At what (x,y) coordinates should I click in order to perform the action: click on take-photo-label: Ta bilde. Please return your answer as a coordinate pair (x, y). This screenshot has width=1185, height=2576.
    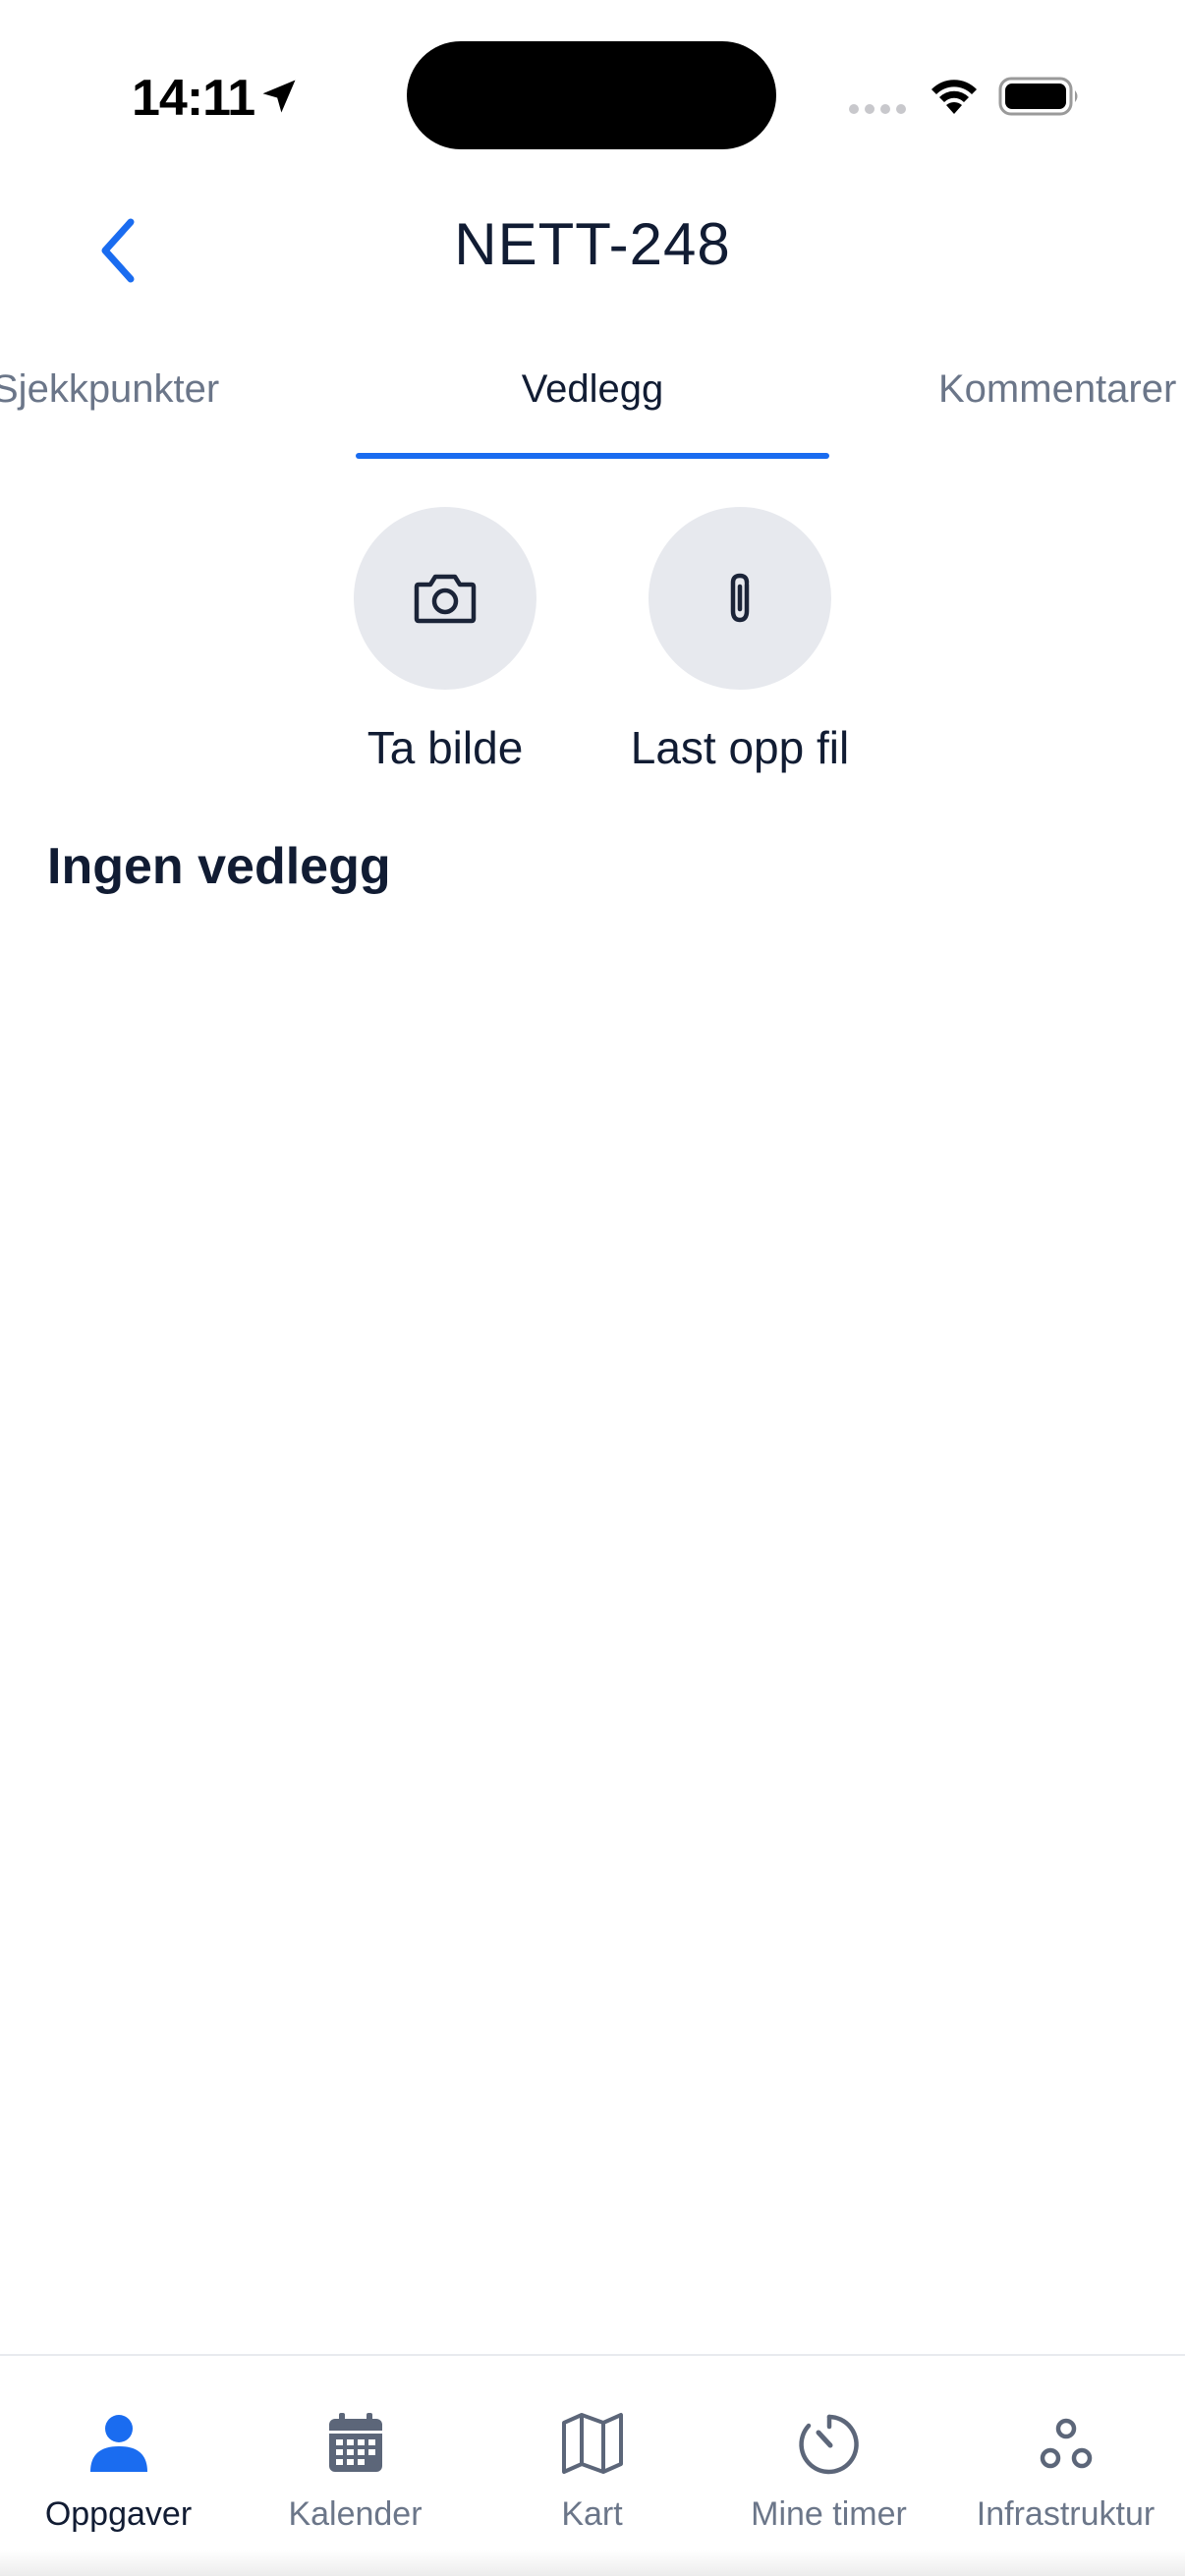
    Looking at the image, I should click on (446, 747).